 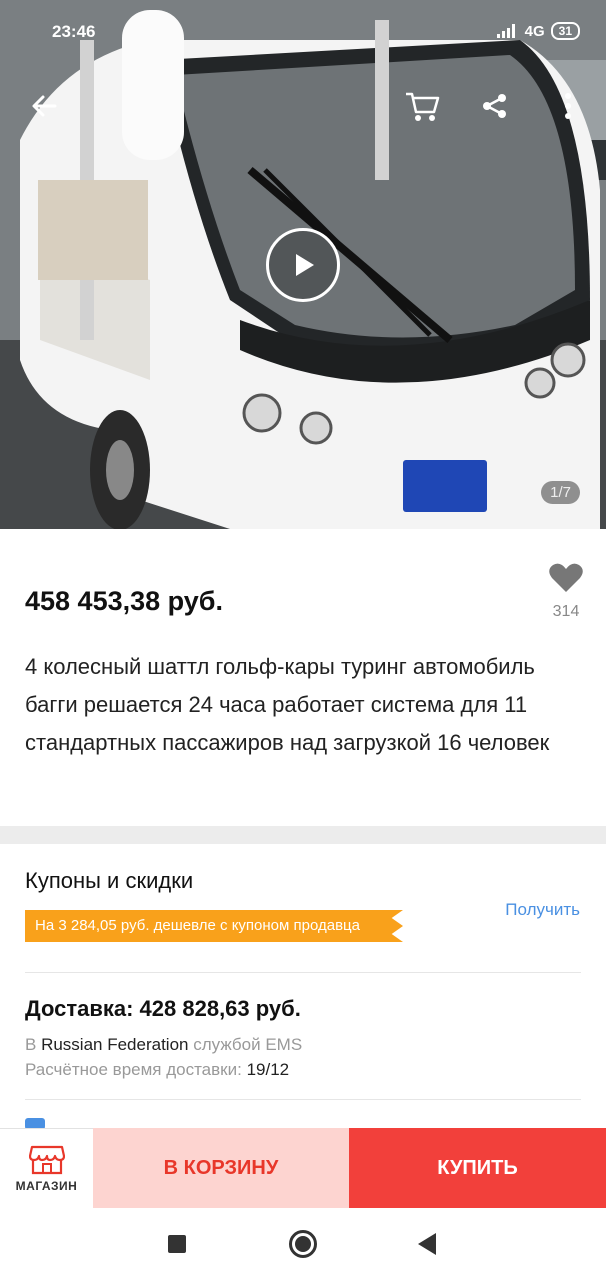 I want to click on back-arrow-icon, so click(x=44, y=106).